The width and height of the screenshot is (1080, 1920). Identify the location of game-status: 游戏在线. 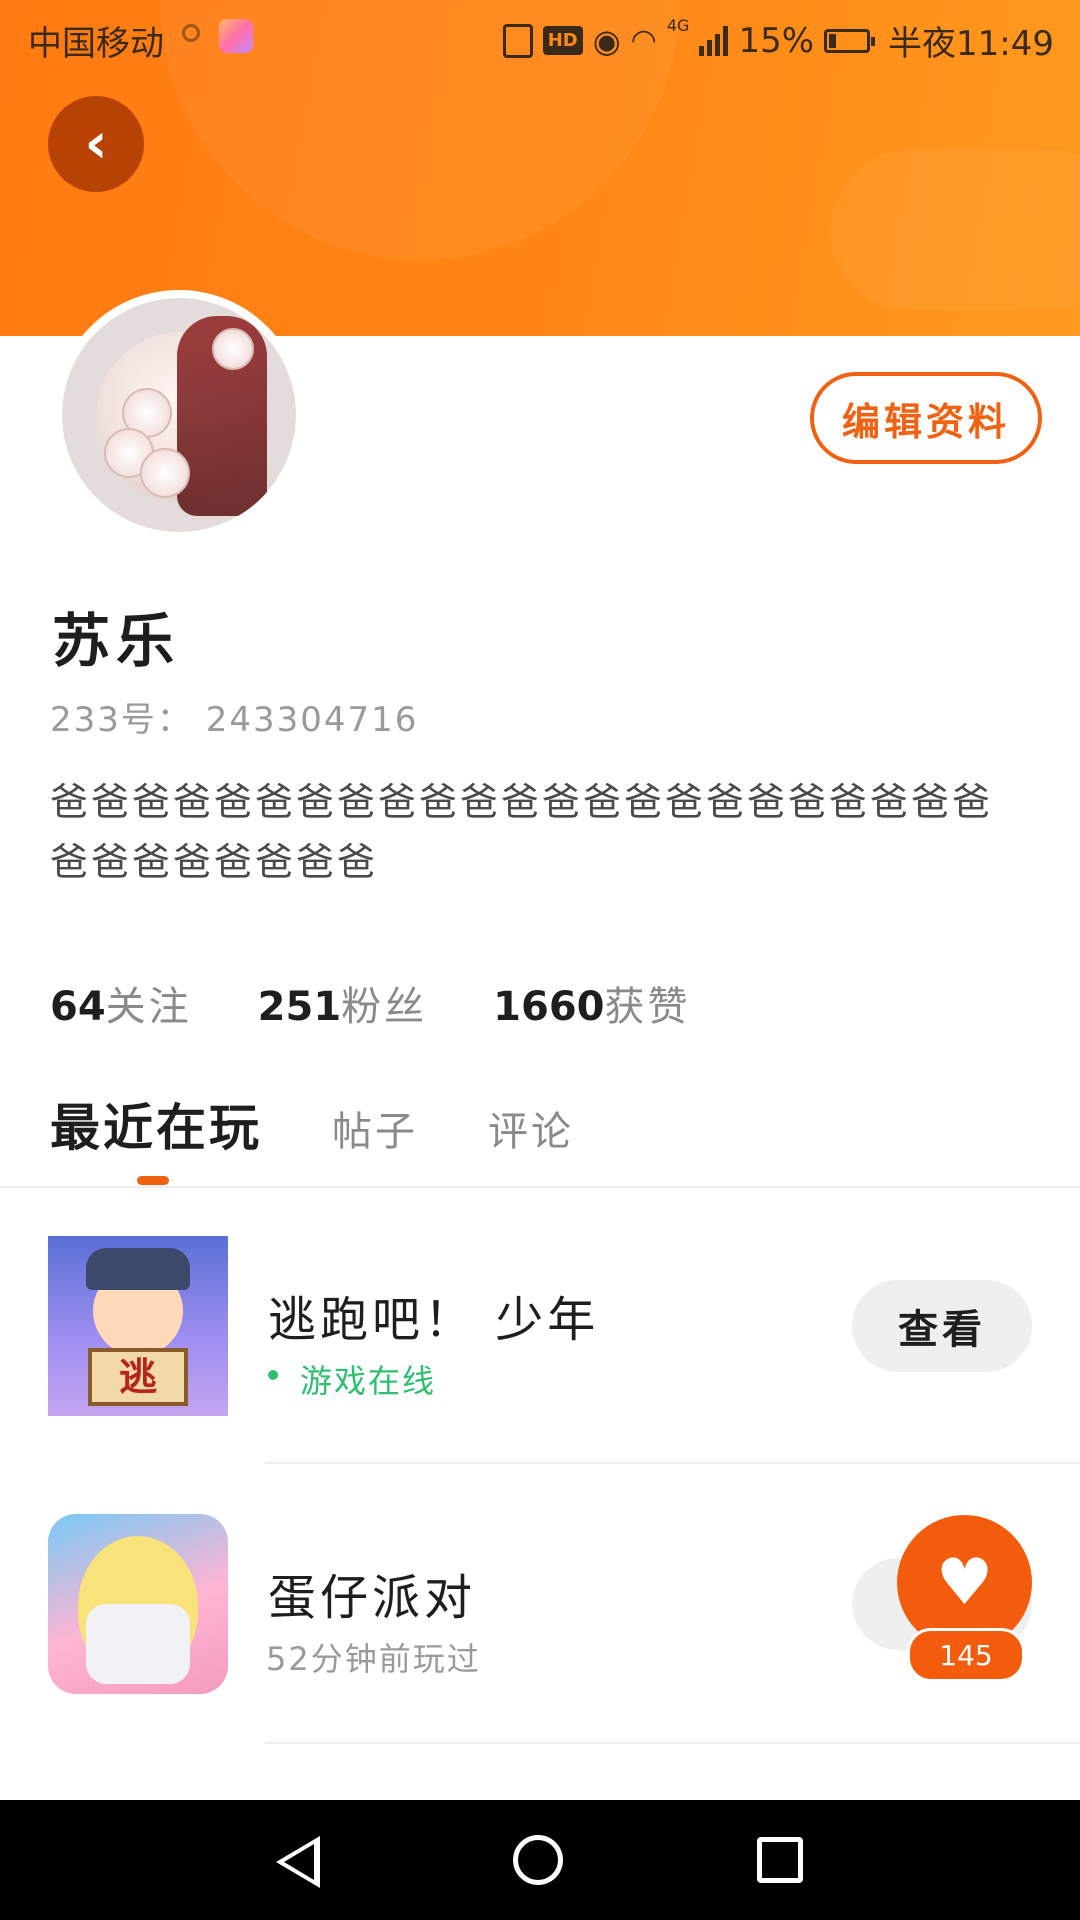
(351, 1379).